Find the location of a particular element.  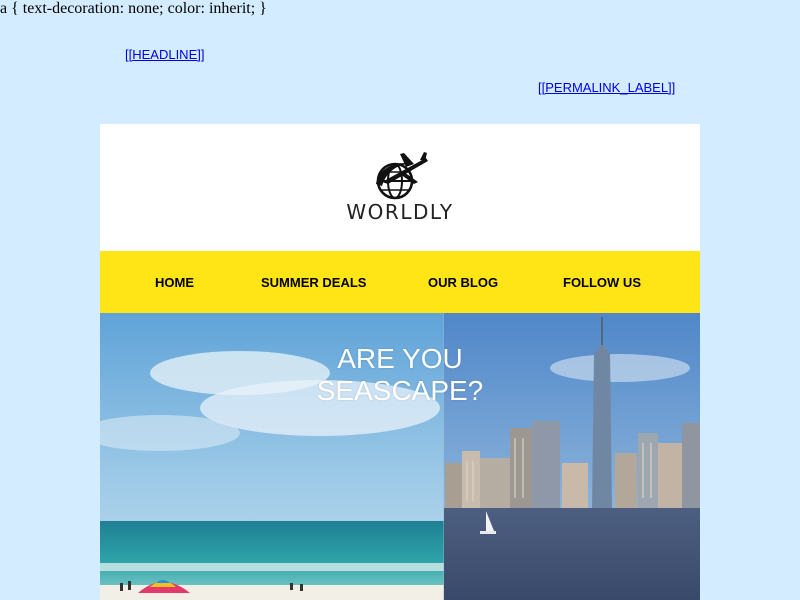

nav-item-home: HOME is located at coordinates (174, 282).